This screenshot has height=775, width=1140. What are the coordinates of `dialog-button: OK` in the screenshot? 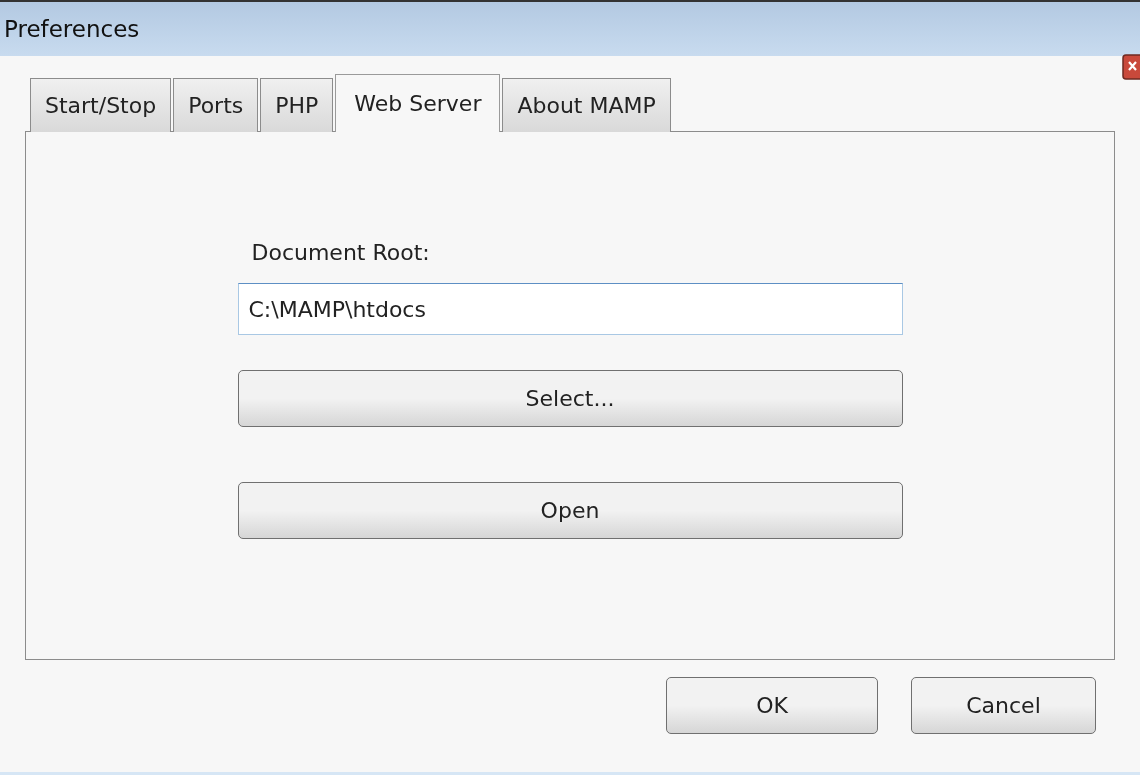 It's located at (772, 705).